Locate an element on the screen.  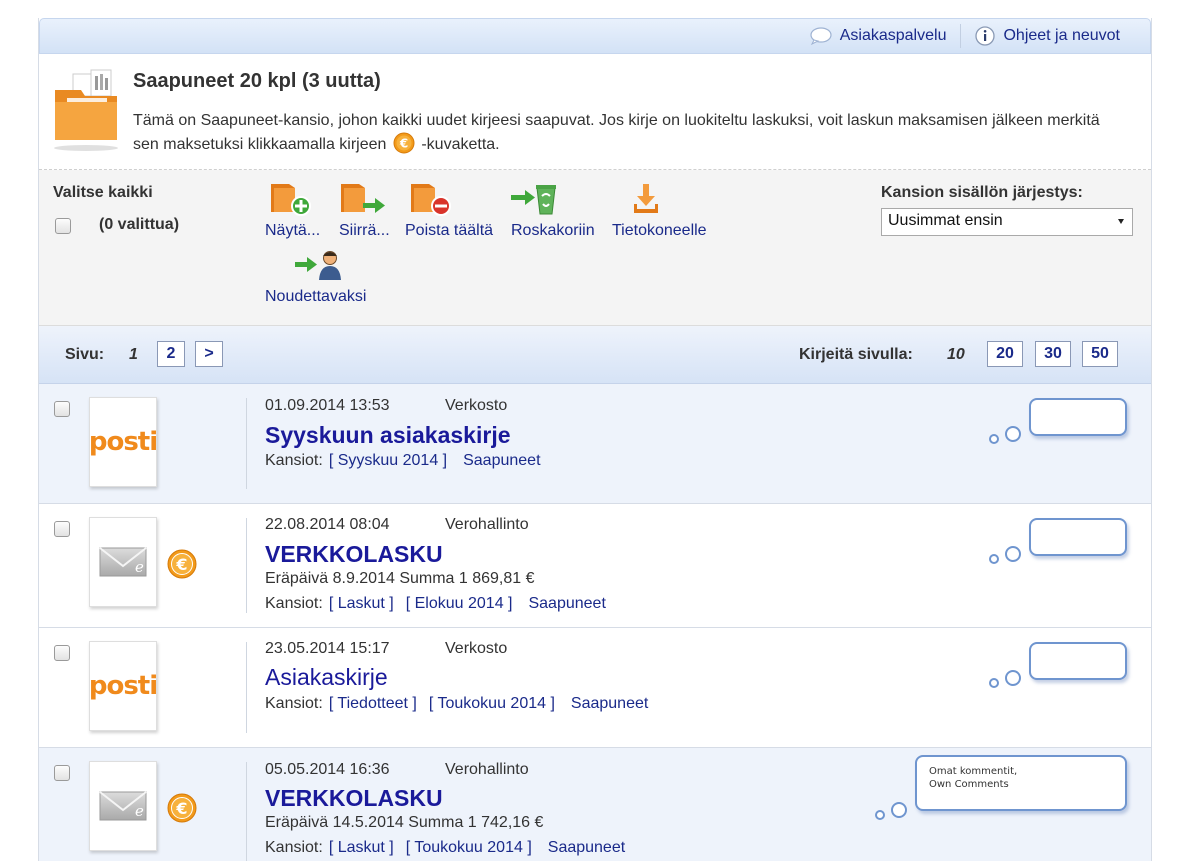
e-letter-icon: e is located at coordinates (123, 562).